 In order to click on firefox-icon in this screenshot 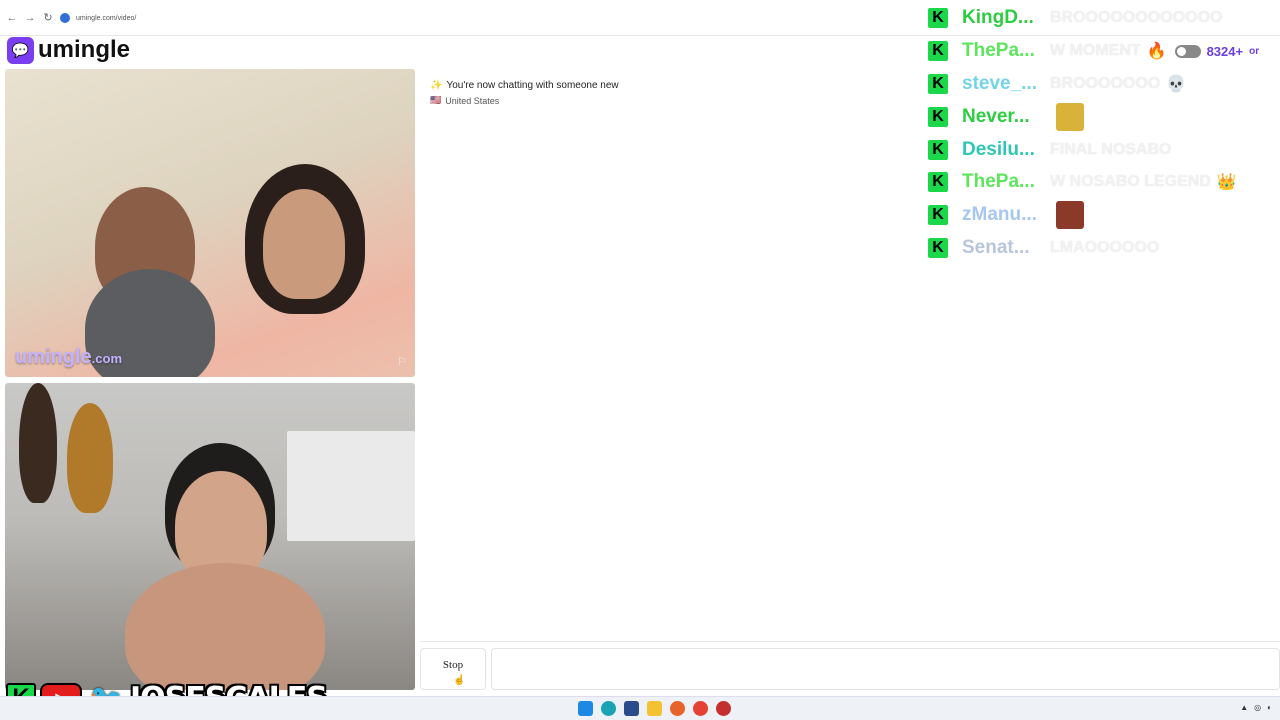, I will do `click(677, 708)`.